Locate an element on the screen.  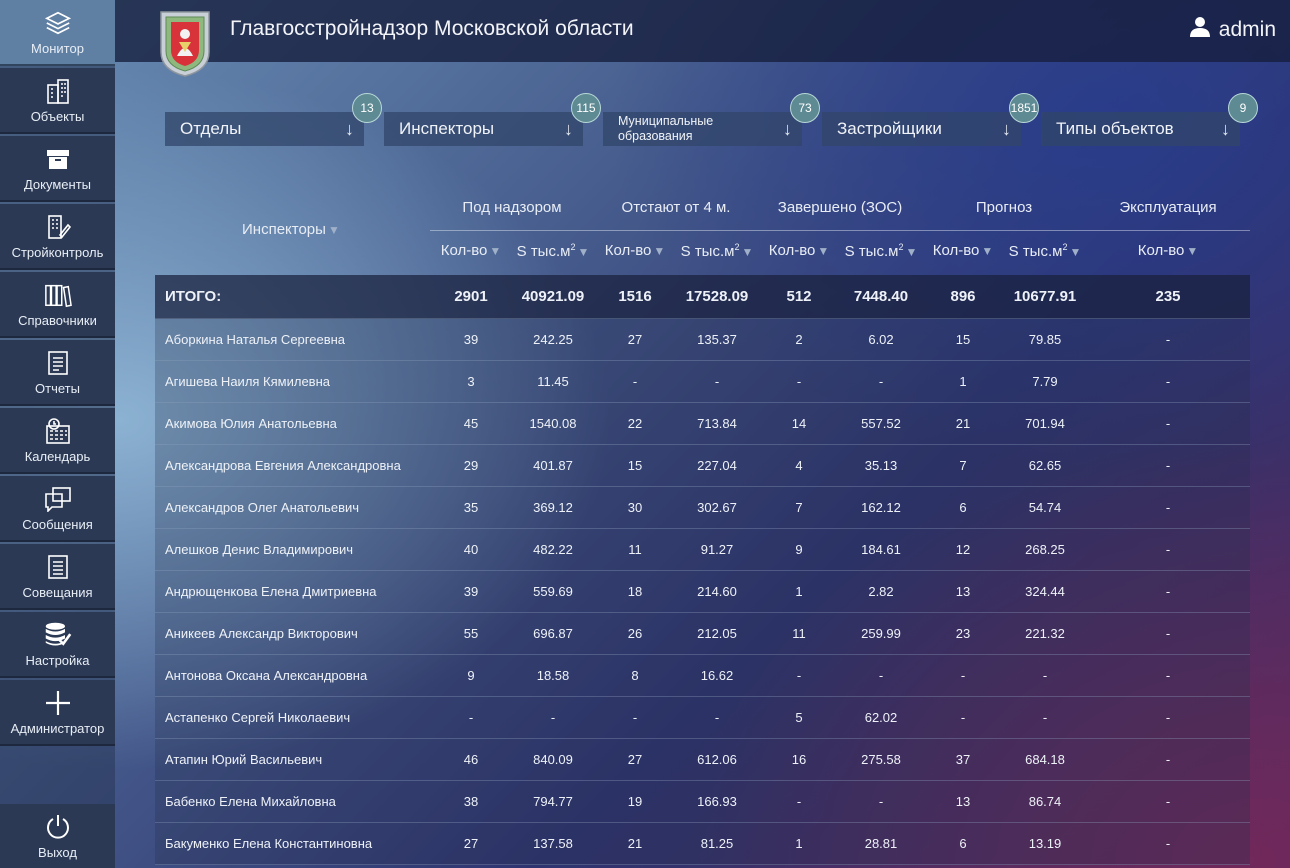
column-header-inspectors: Инспекторы ▼ is located at coordinates (291, 229).